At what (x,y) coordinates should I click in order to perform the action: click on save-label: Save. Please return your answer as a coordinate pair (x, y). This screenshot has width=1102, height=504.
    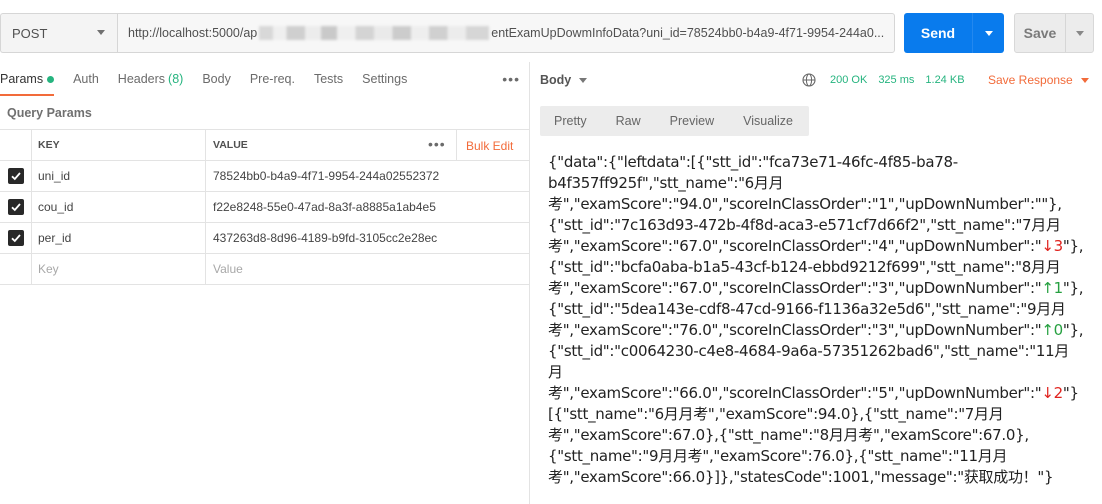
    Looking at the image, I should click on (1040, 33).